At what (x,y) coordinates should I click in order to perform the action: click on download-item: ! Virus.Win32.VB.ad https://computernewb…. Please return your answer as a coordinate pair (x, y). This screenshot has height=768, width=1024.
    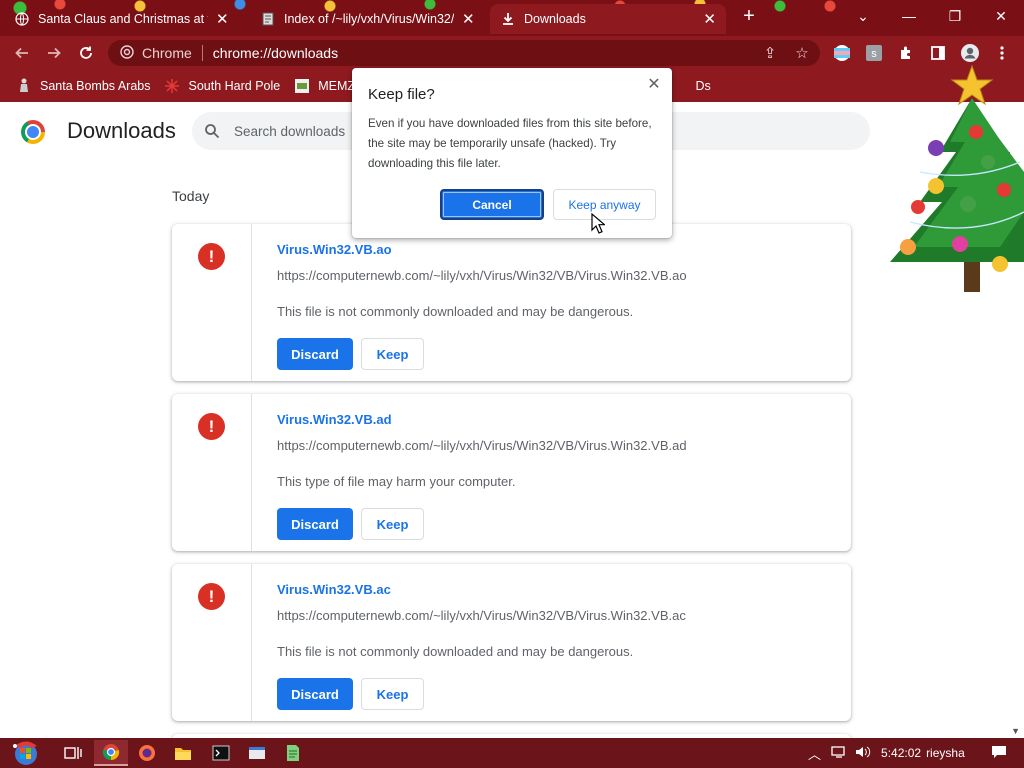
    Looking at the image, I should click on (511, 472).